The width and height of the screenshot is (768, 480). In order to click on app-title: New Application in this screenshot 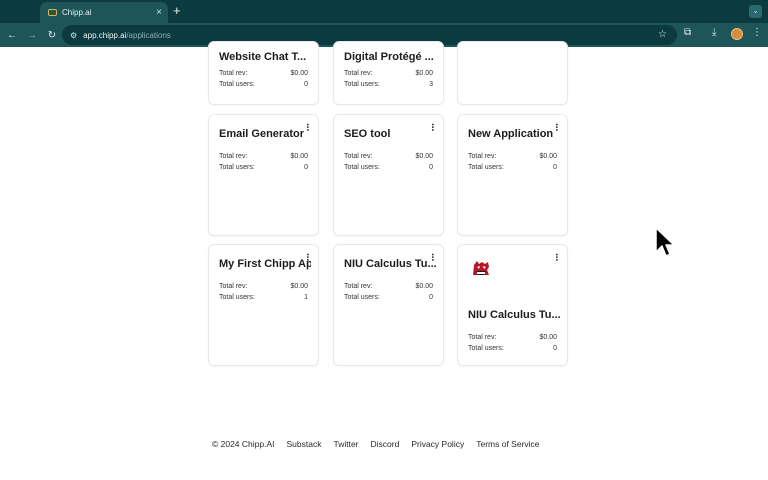, I will do `click(511, 134)`.